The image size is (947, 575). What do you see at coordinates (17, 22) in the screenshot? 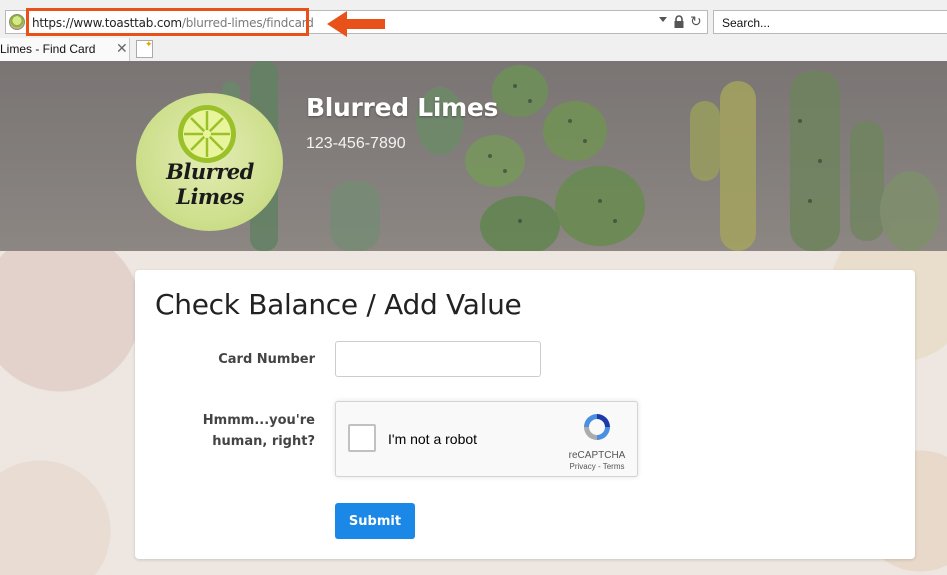
I see `site-favicon-icon` at bounding box center [17, 22].